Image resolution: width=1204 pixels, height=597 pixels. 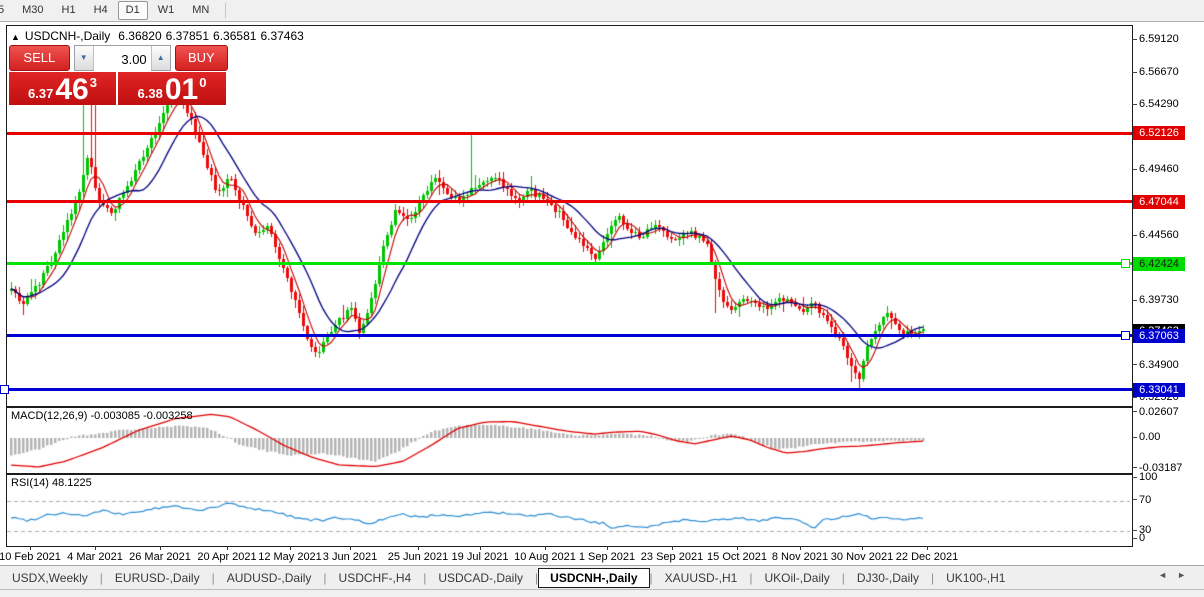 I want to click on one-click-trade-widget: SELL ▼ ▲ BUY 6.37463 6.38010, so click(x=118, y=75).